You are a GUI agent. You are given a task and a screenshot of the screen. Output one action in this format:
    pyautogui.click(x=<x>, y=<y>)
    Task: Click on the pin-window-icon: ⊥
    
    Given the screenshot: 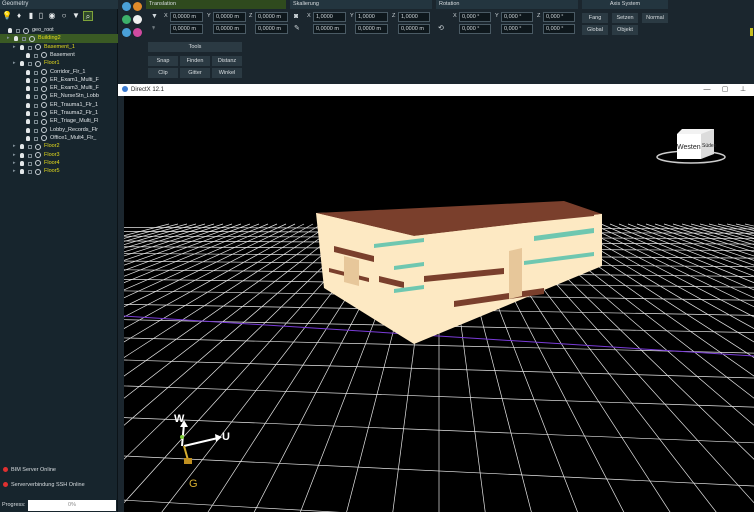 What is the action you would take?
    pyautogui.click(x=743, y=90)
    